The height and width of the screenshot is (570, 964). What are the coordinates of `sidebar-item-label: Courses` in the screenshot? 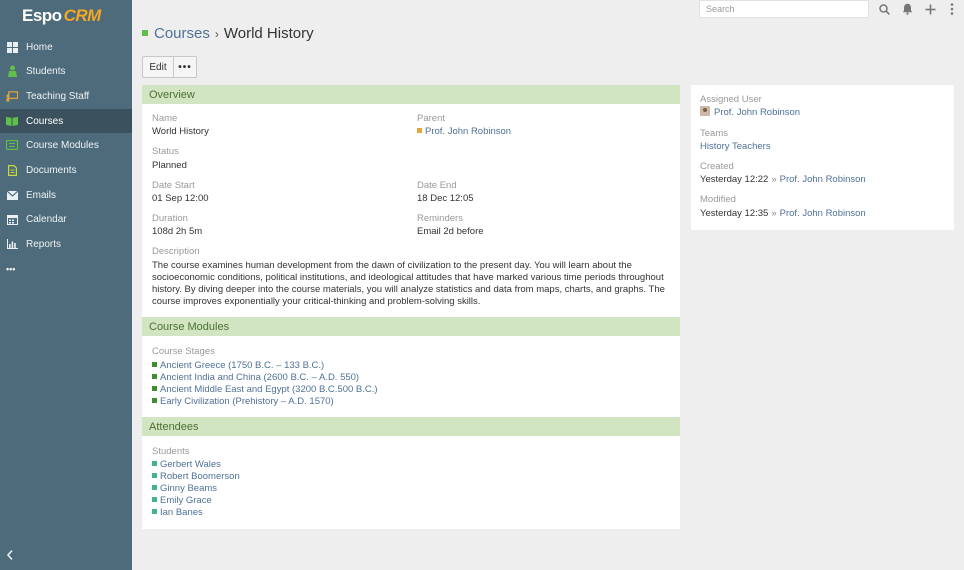 It's located at (45, 121).